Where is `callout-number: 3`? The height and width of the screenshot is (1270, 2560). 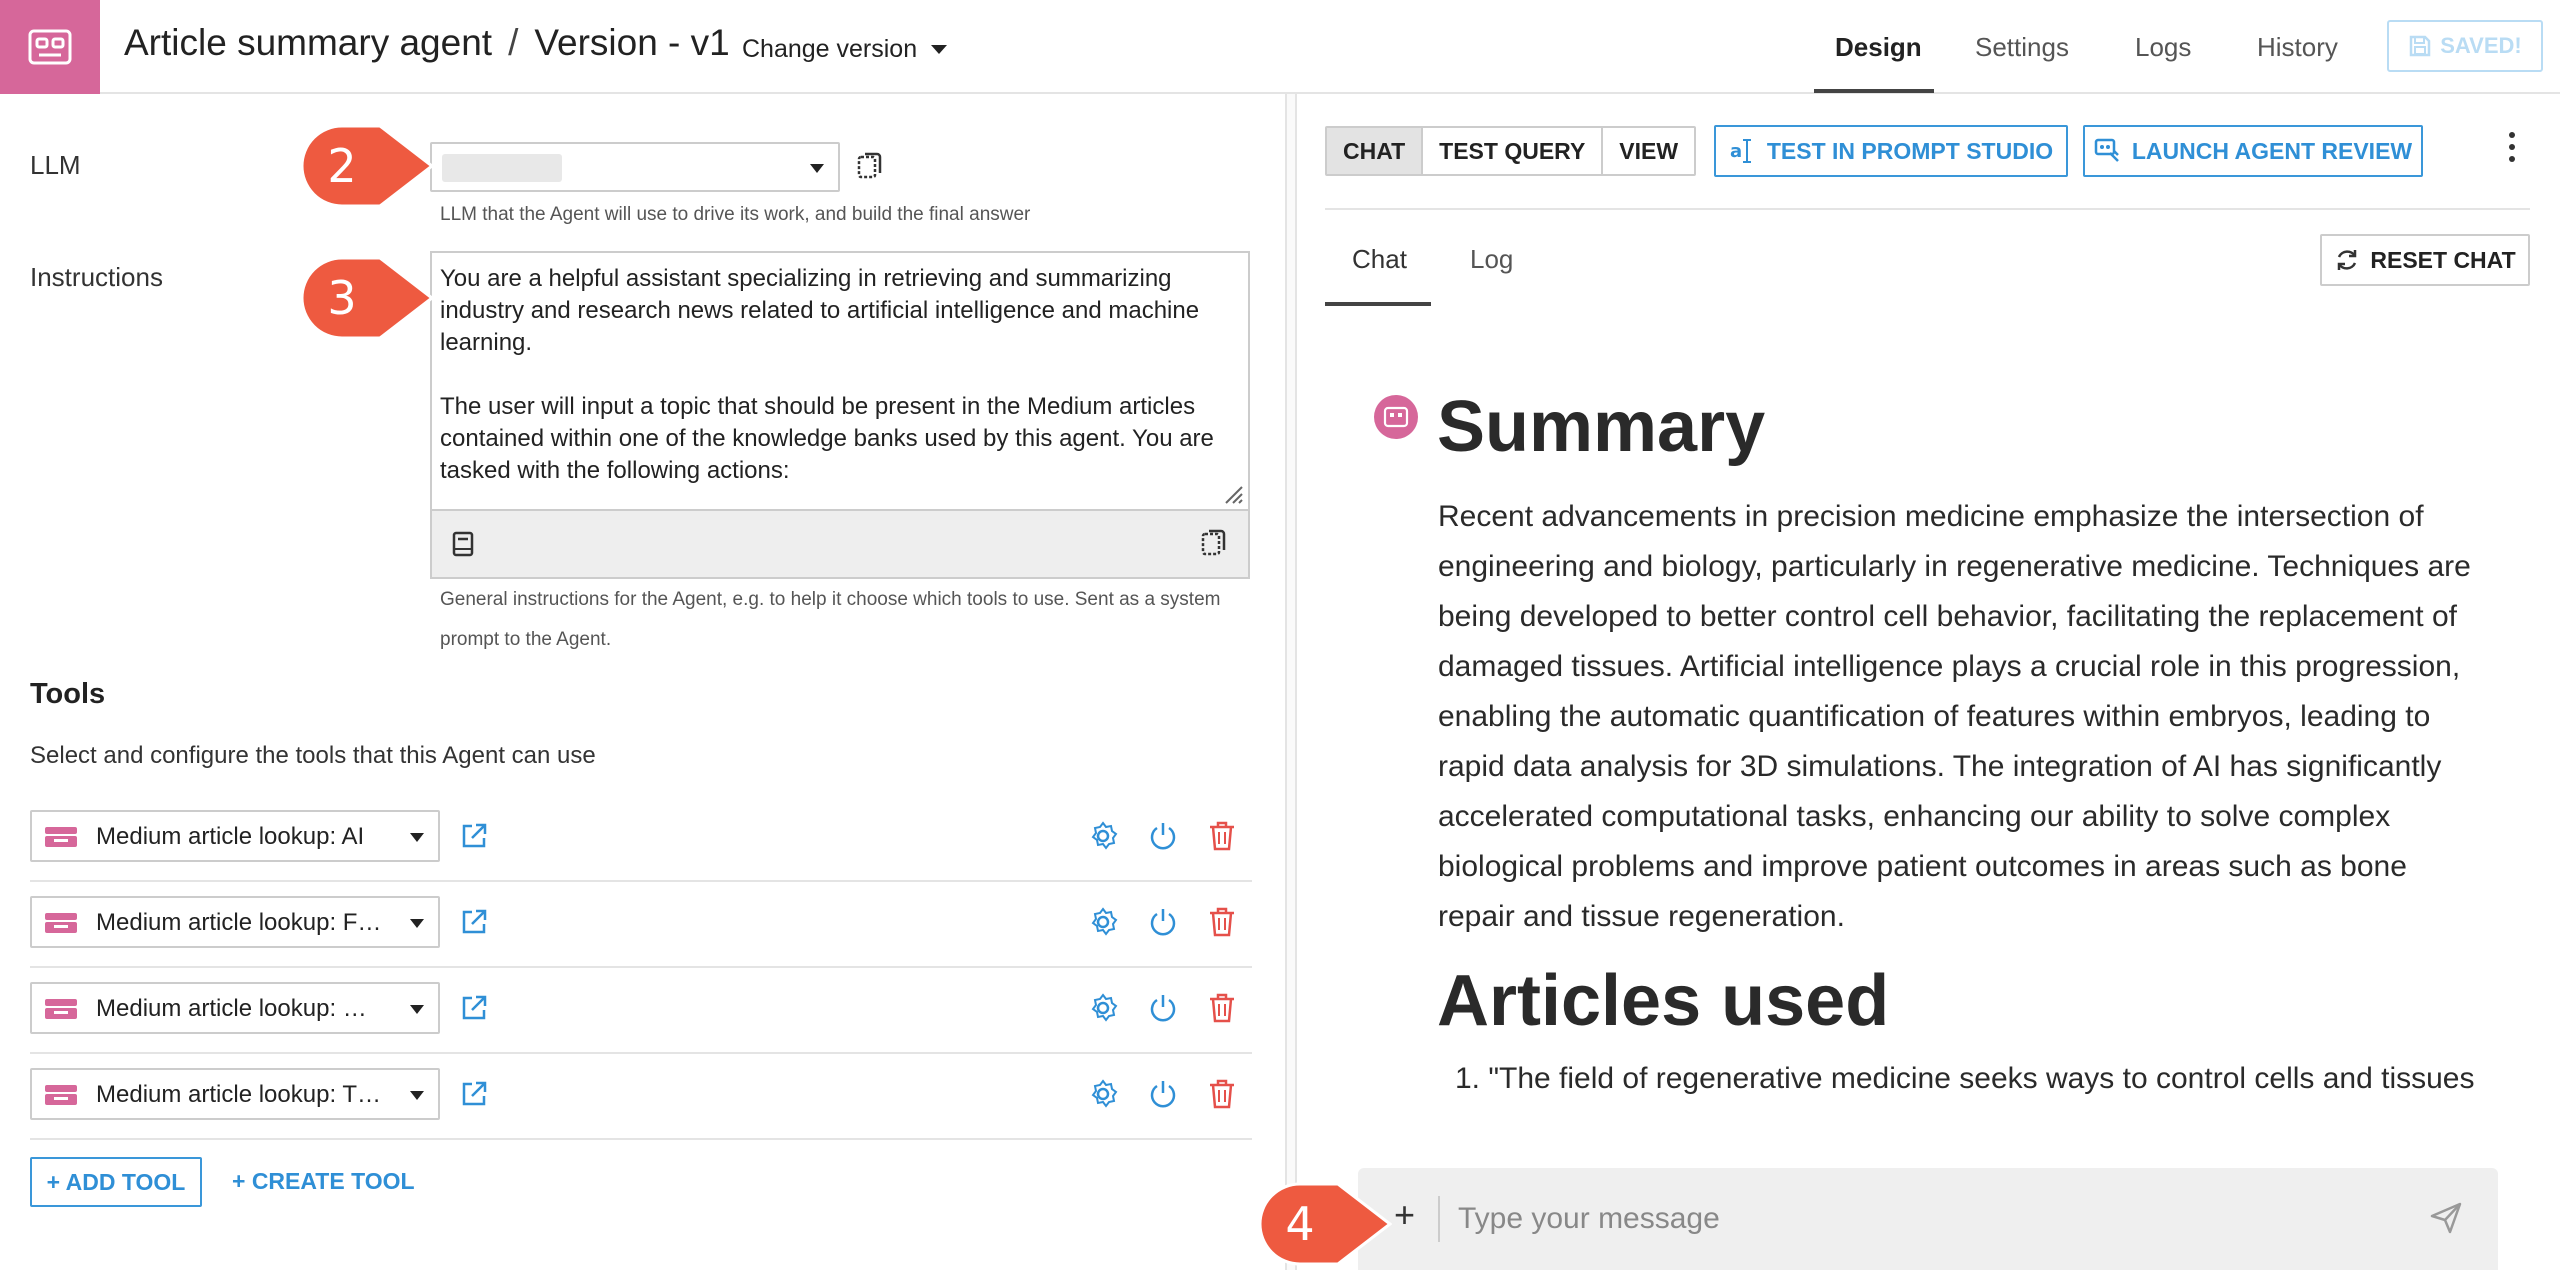 callout-number: 3 is located at coordinates (342, 298).